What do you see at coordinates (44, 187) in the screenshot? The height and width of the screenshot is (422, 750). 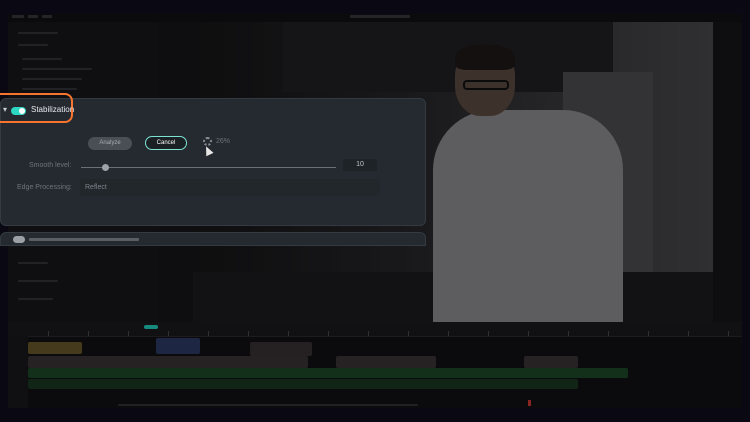 I see `edge-processing-label: Edge Processing:` at bounding box center [44, 187].